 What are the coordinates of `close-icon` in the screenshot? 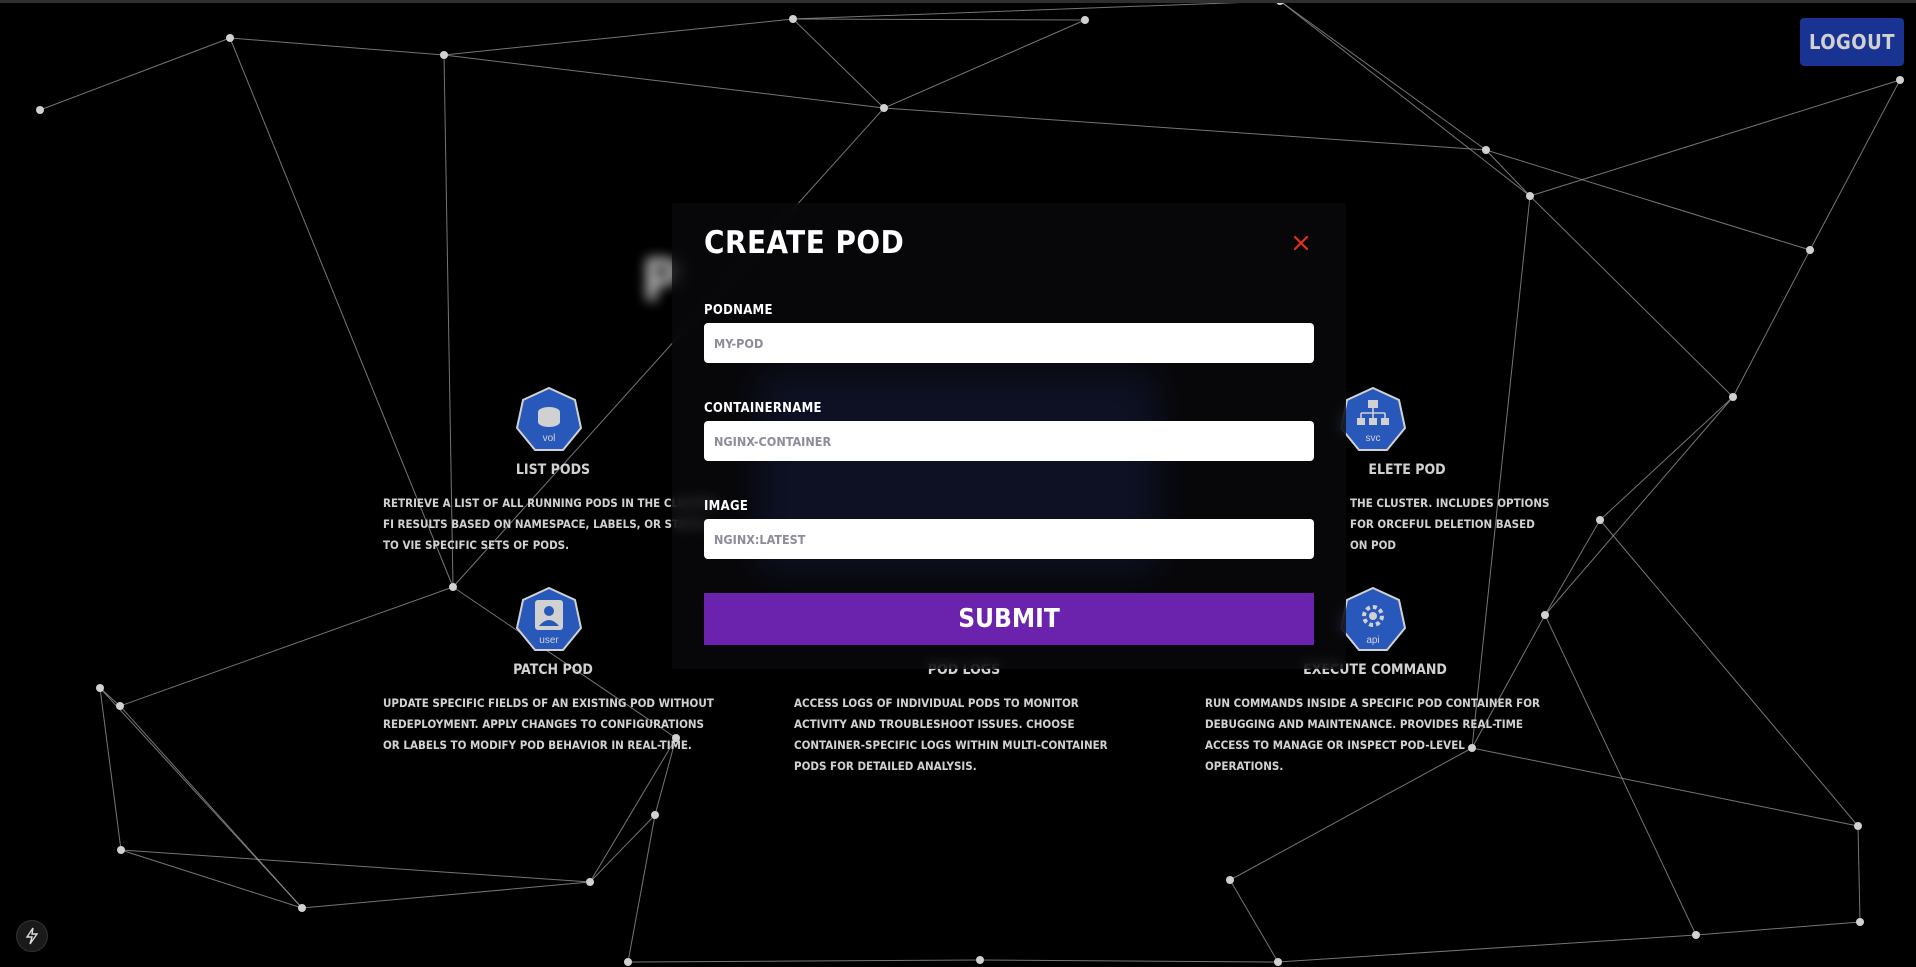 It's located at (1301, 243).